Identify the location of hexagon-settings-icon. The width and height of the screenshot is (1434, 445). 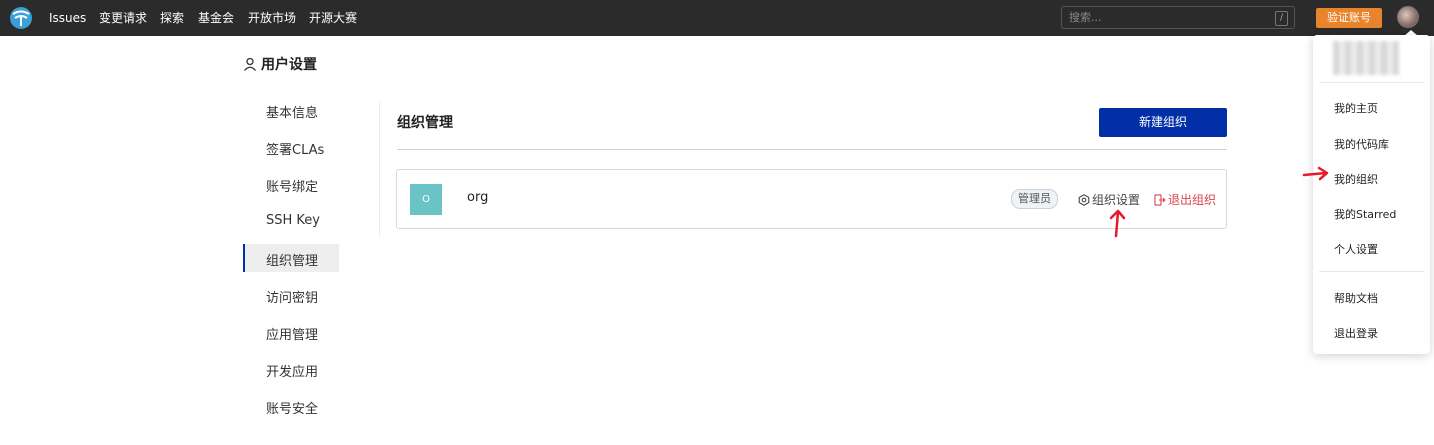
(1084, 201).